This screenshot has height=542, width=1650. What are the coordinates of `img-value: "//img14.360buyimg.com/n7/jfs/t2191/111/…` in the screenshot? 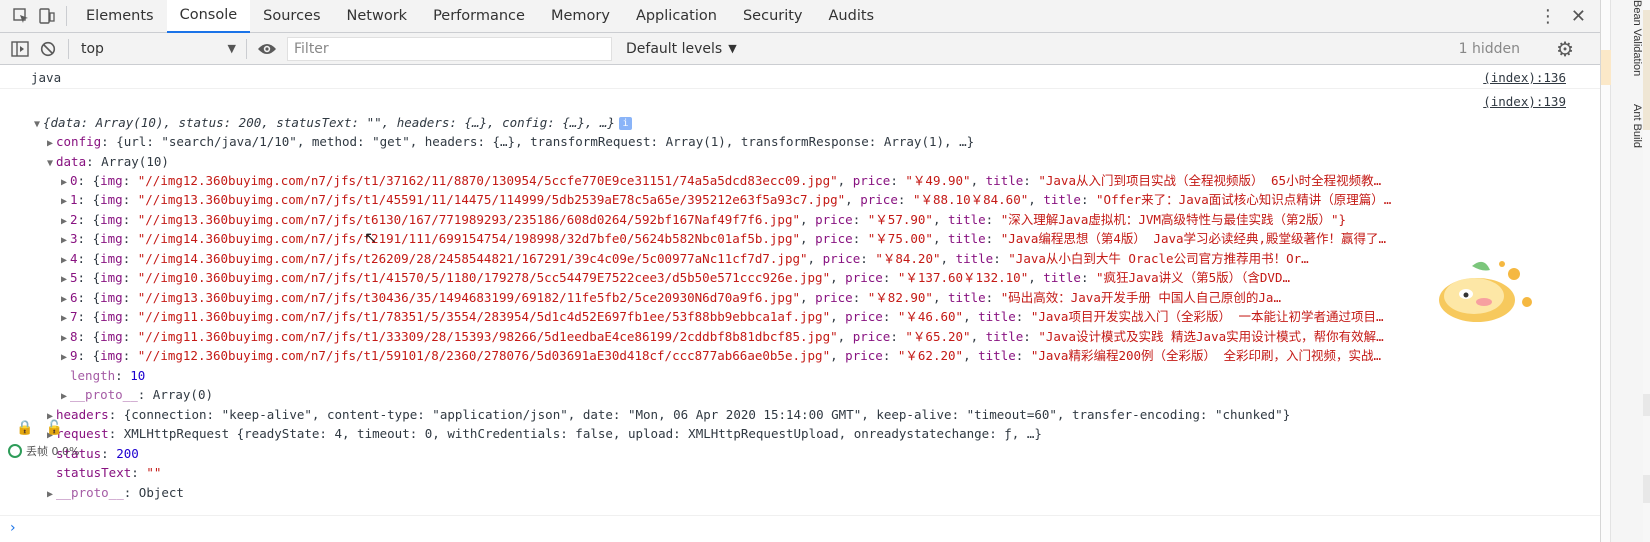 It's located at (469, 239).